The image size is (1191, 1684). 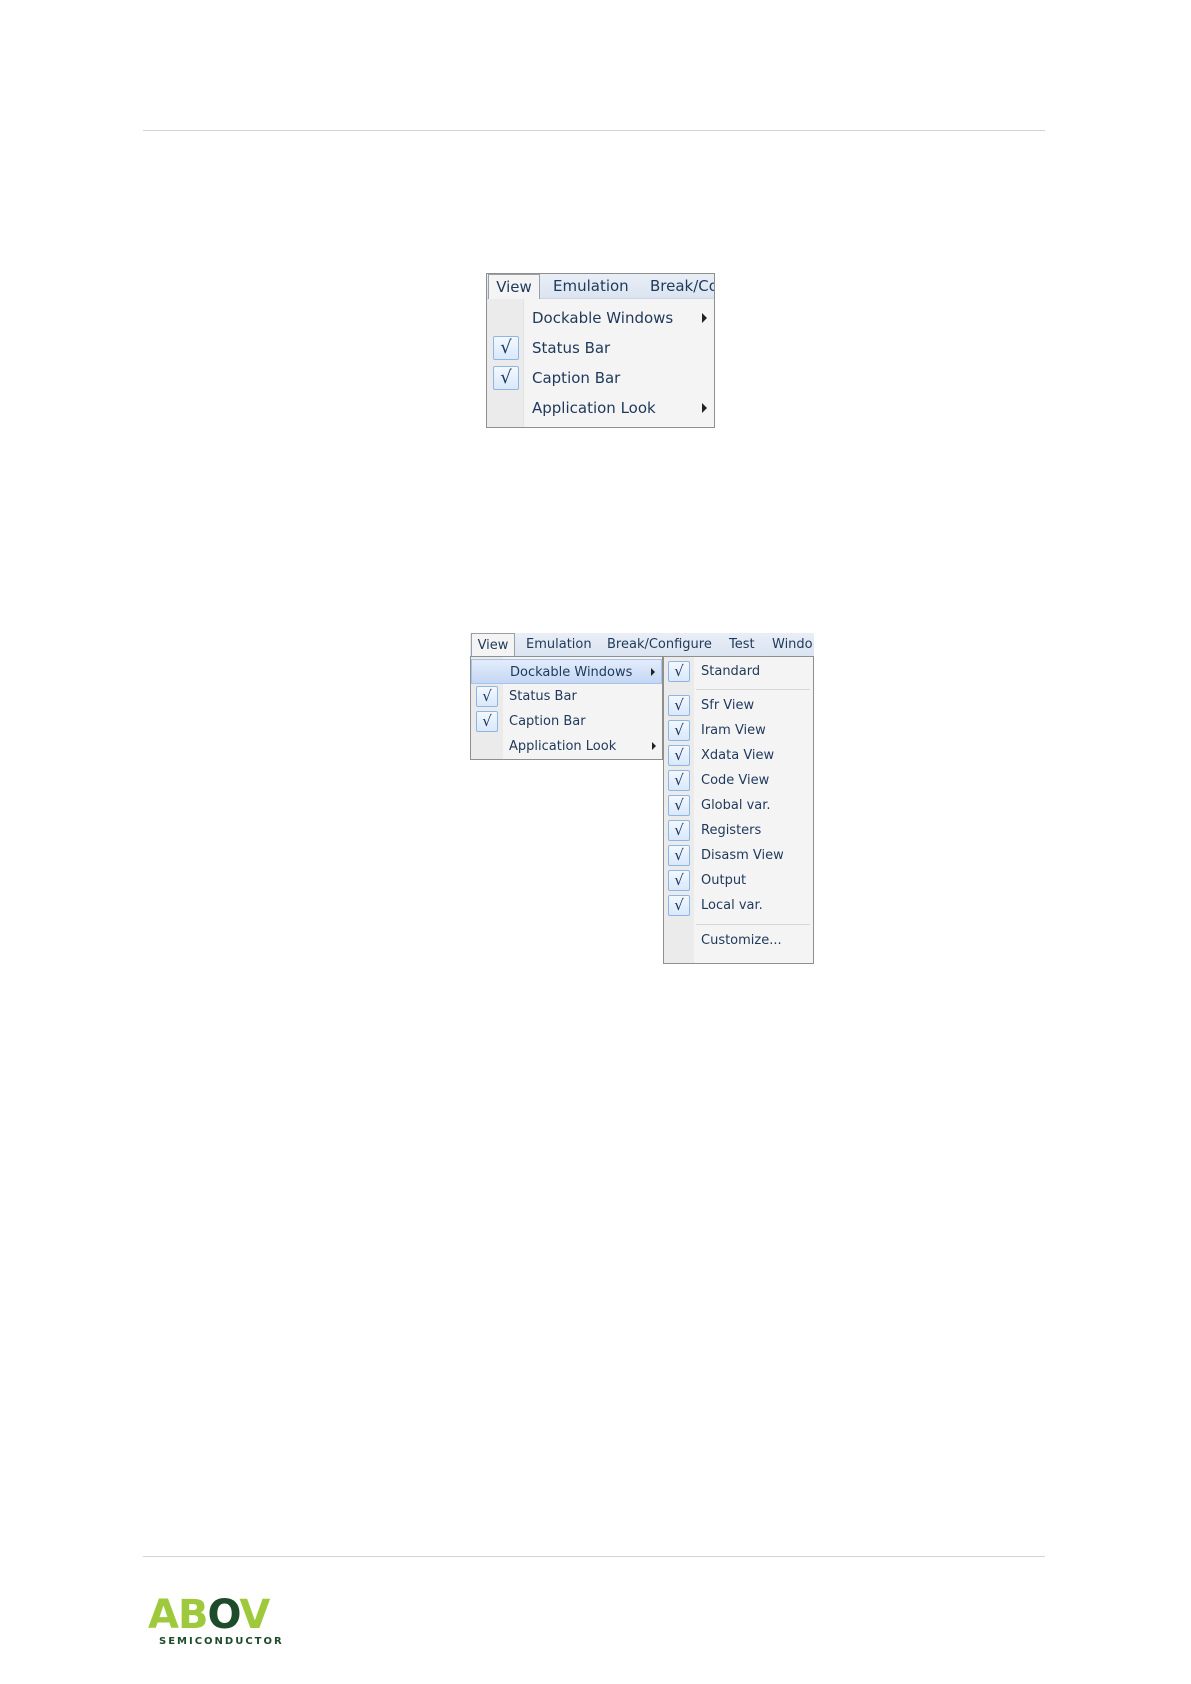 I want to click on menu-item-label: Registers, so click(x=731, y=830).